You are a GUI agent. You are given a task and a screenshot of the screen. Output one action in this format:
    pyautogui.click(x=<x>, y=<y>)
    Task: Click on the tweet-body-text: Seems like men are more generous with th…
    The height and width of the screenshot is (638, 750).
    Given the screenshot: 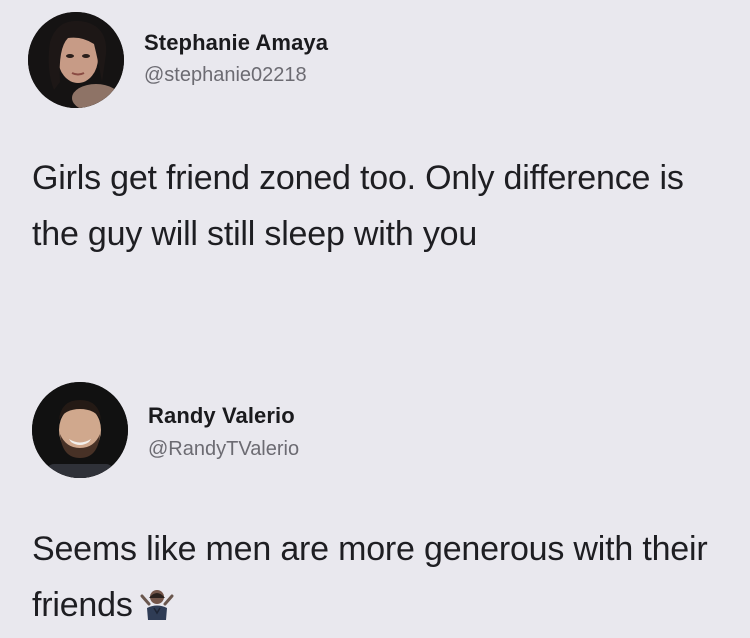 What is the action you would take?
    pyautogui.click(x=370, y=577)
    